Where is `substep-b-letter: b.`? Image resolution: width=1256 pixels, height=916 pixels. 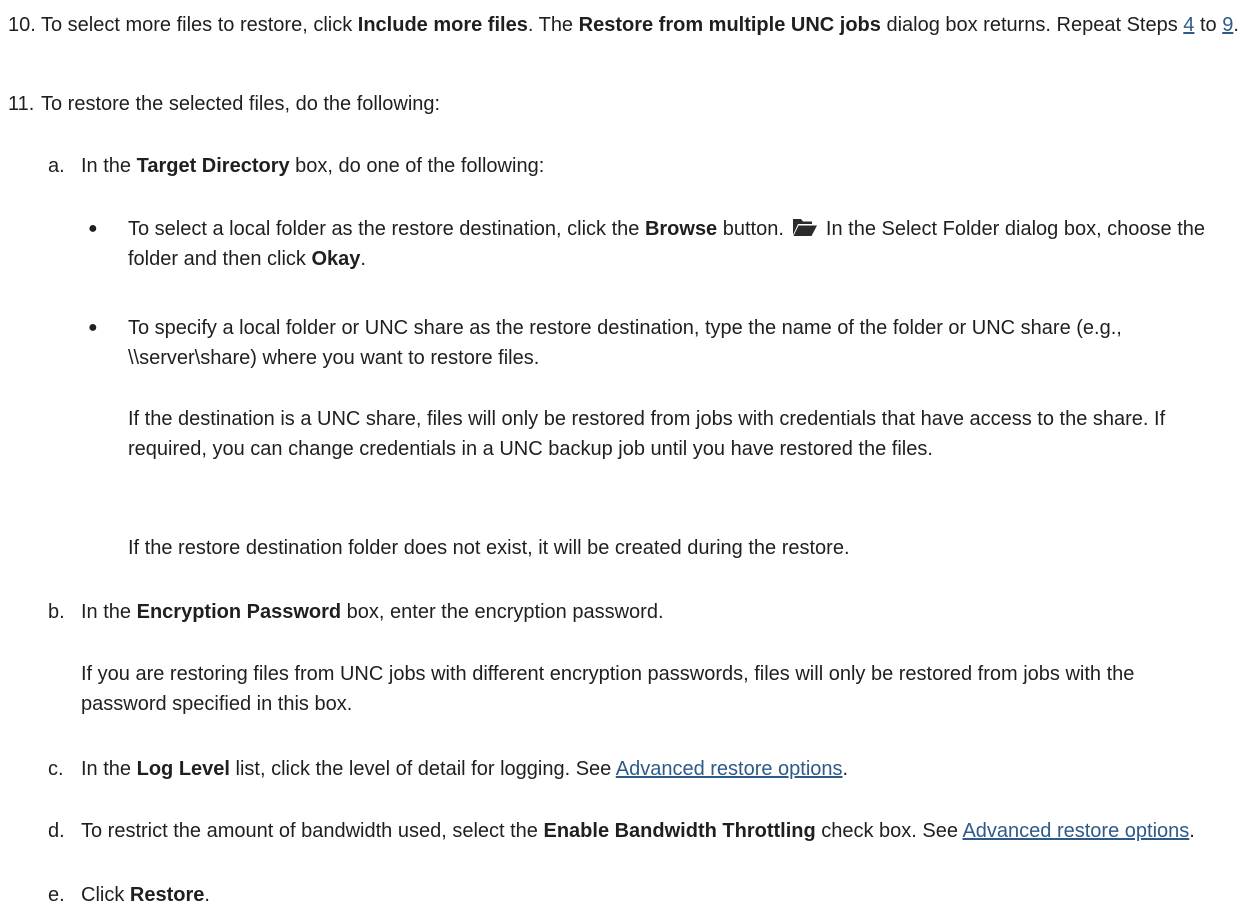 substep-b-letter: b. is located at coordinates (56, 612).